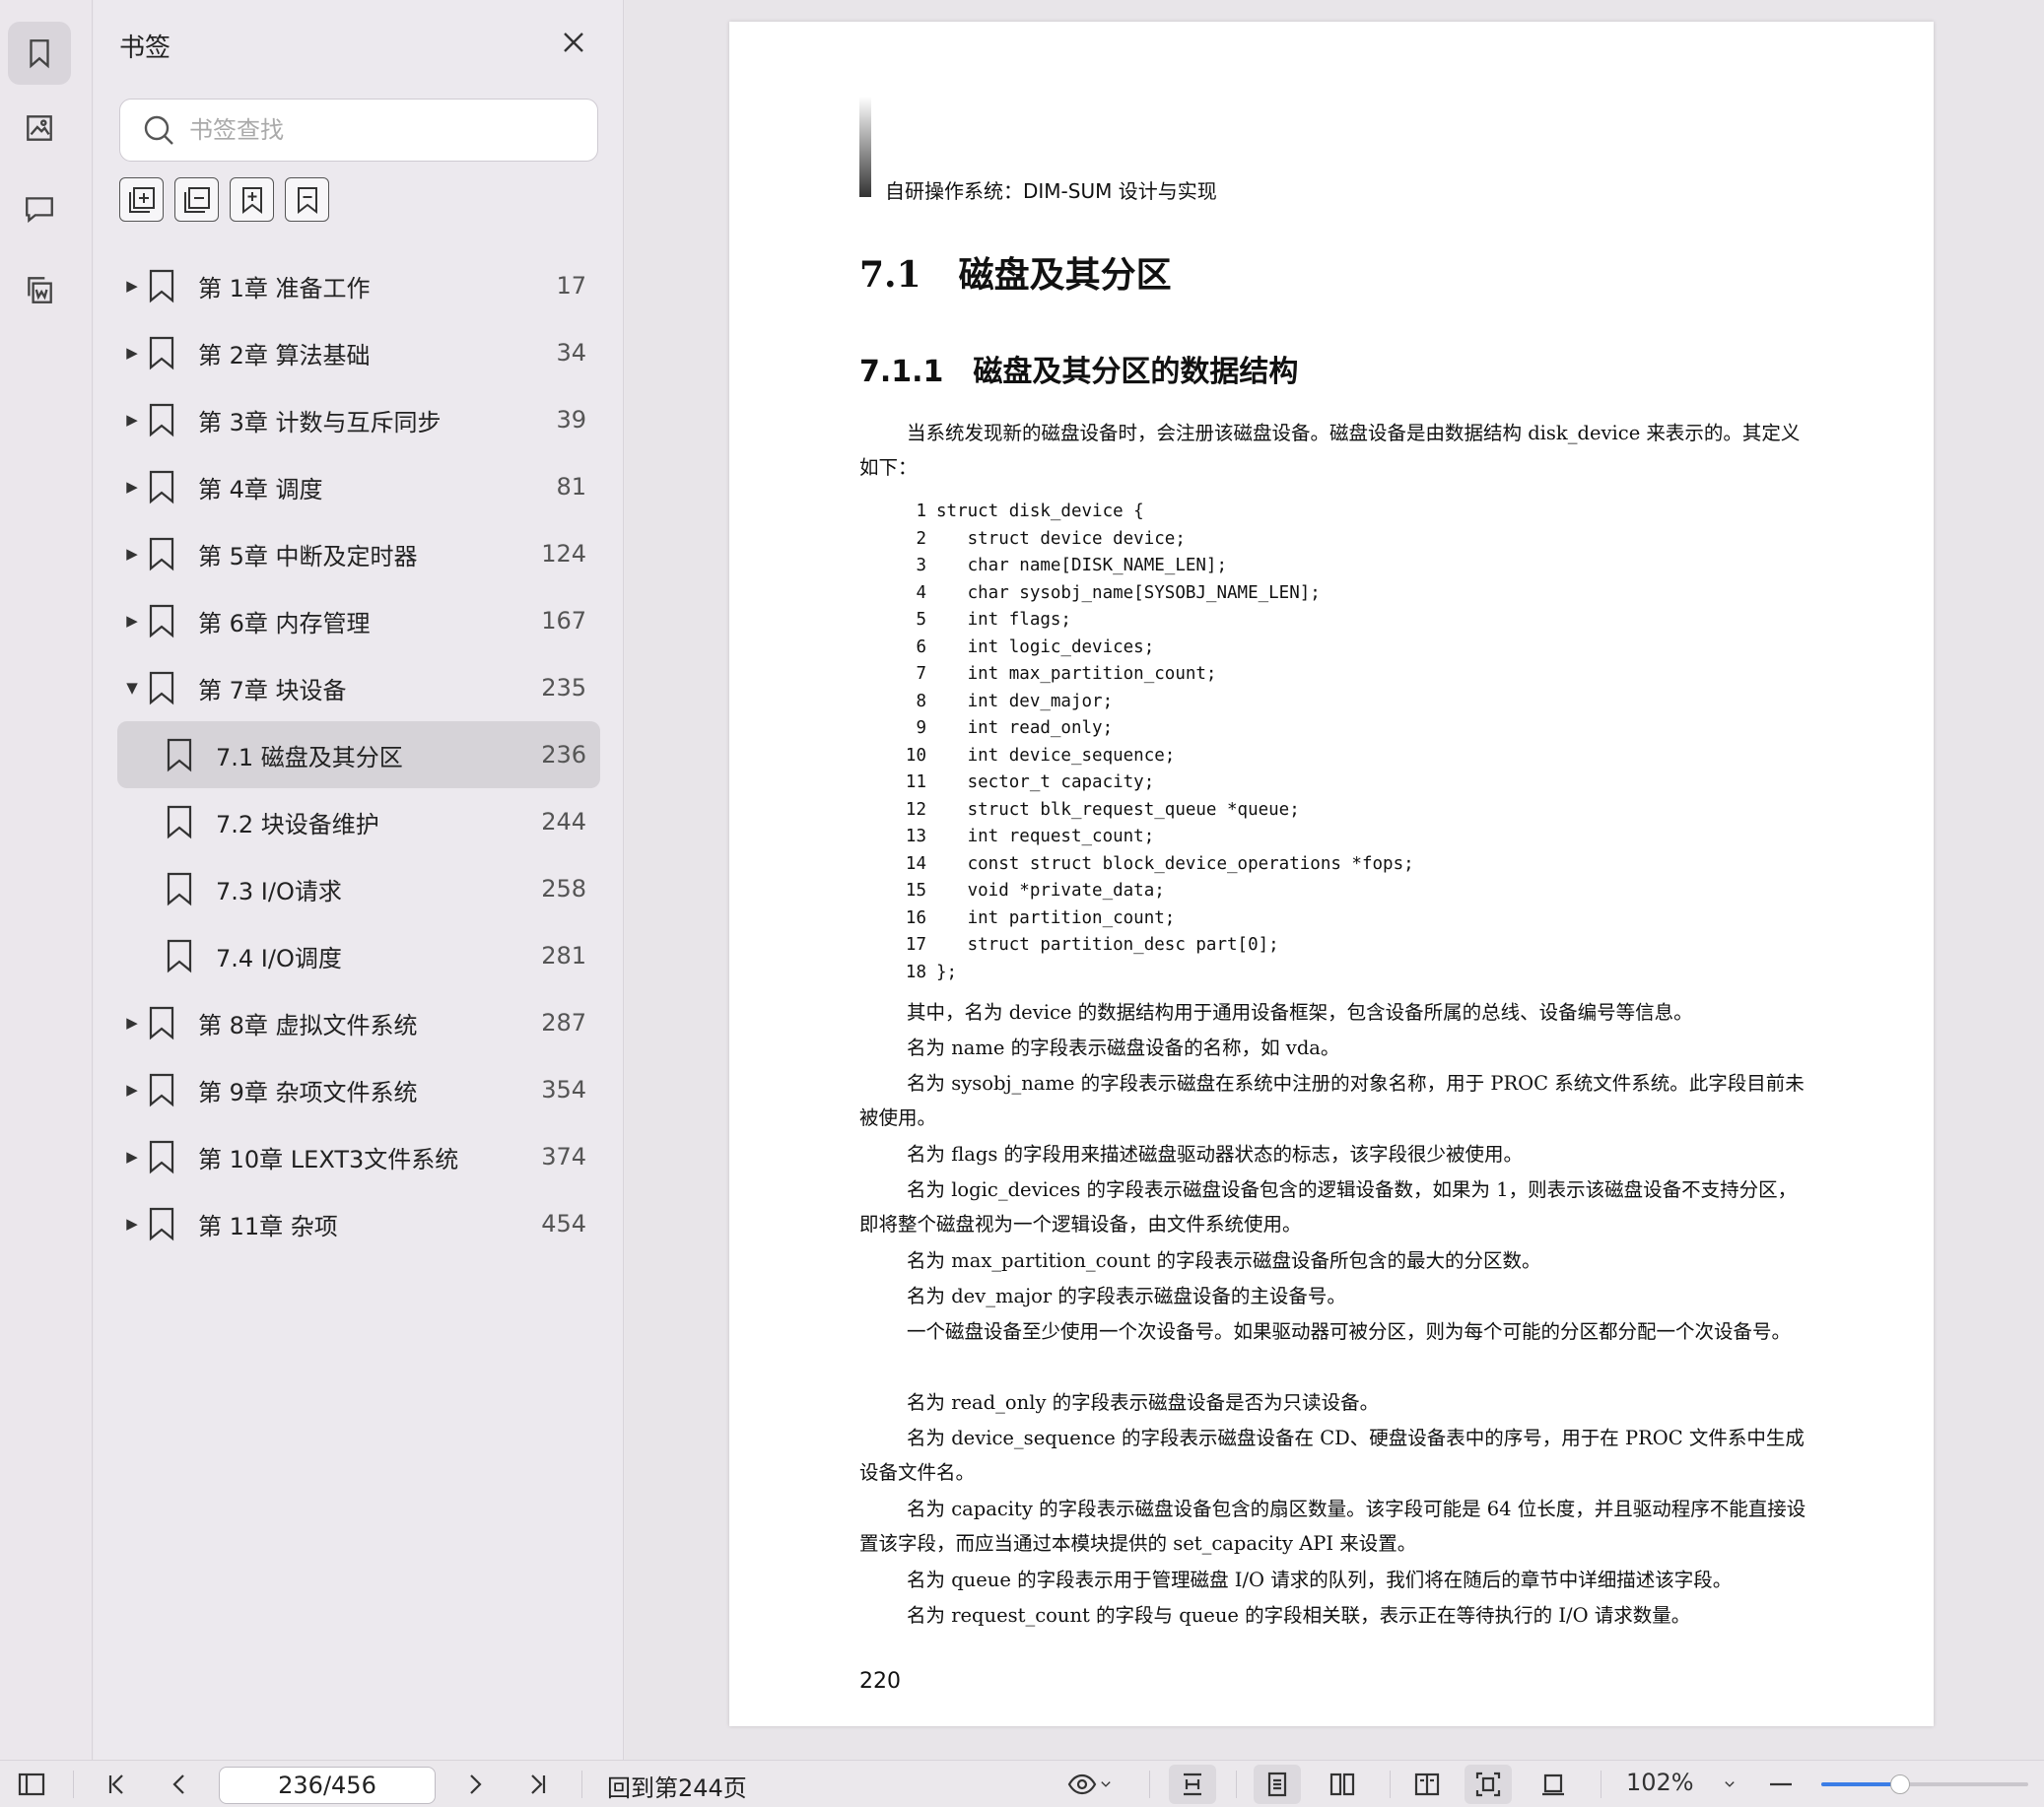 The height and width of the screenshot is (1807, 2044). I want to click on previous-page-button, so click(179, 1784).